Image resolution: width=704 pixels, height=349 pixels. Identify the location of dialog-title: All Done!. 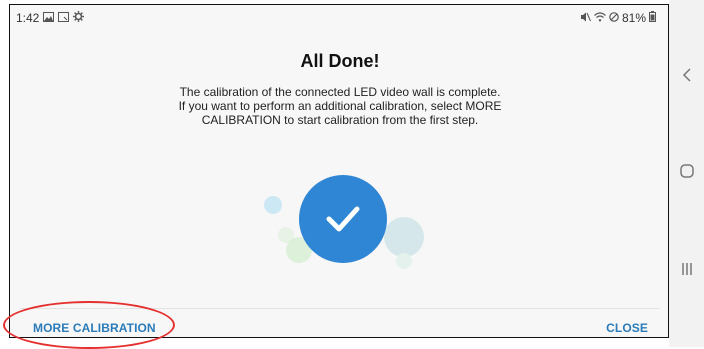
(340, 61).